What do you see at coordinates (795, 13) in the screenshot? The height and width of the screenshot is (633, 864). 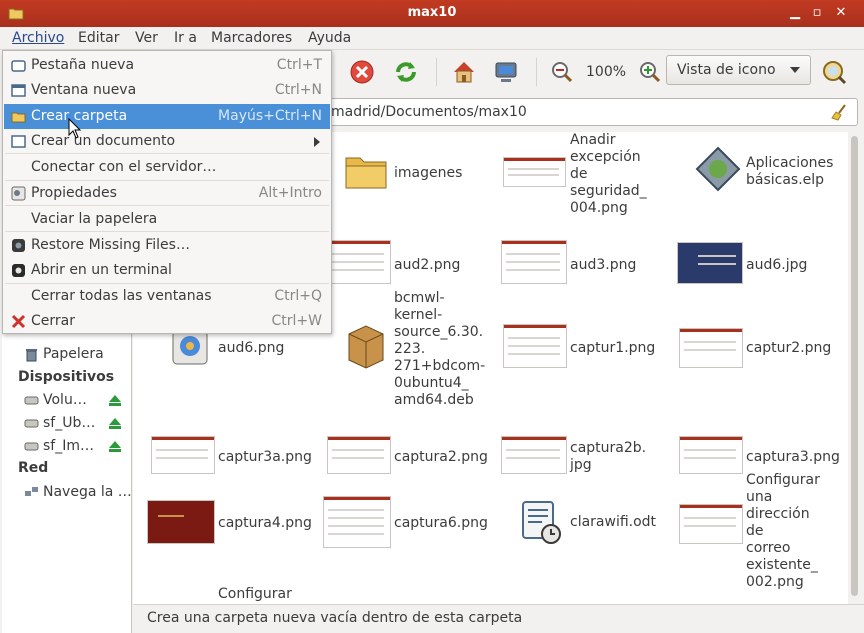 I see `minimize-button: ▁` at bounding box center [795, 13].